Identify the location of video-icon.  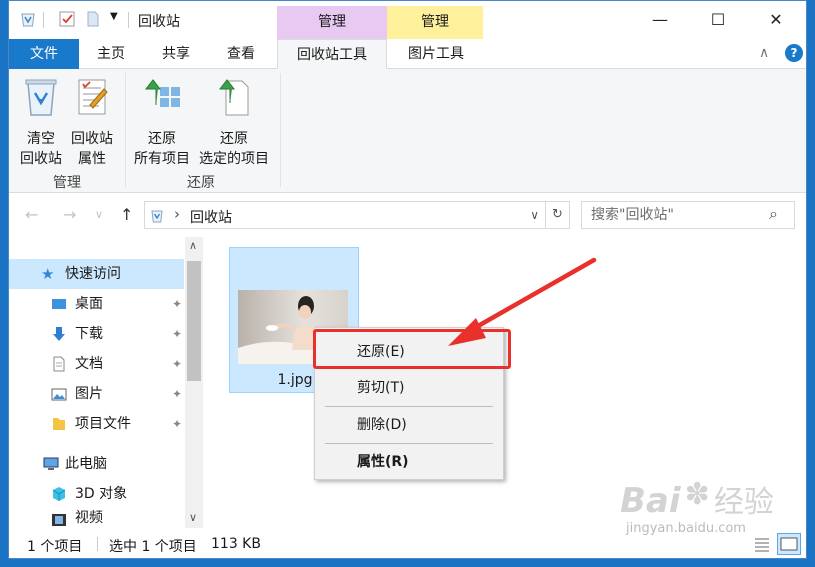
(59, 520).